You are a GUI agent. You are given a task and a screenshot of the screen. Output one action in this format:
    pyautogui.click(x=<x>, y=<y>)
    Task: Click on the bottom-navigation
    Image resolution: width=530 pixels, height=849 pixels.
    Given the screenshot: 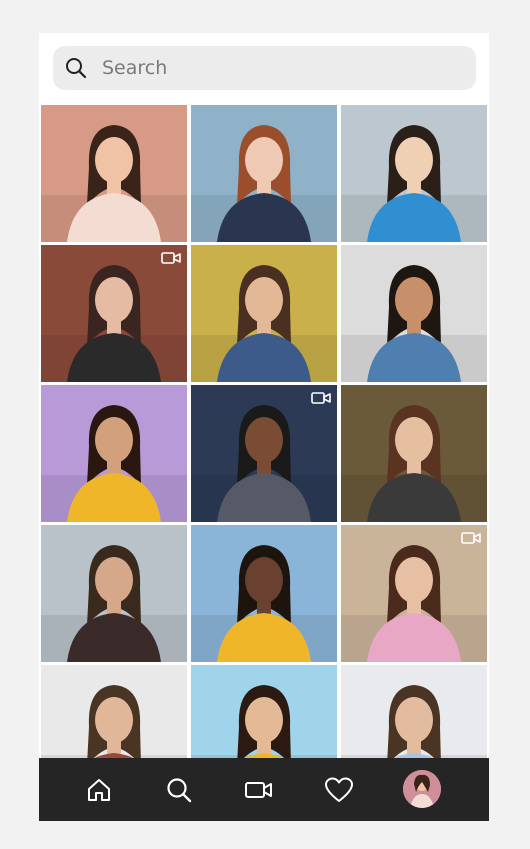 What is the action you would take?
    pyautogui.click(x=264, y=789)
    